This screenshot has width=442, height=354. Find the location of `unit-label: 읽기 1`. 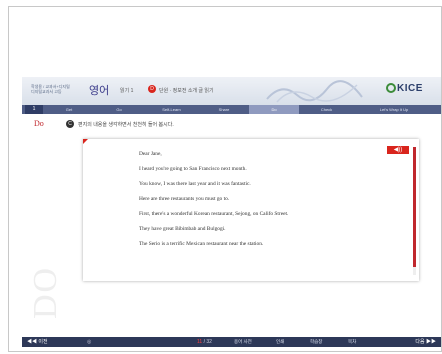

unit-label: 읽기 1 is located at coordinates (127, 91).